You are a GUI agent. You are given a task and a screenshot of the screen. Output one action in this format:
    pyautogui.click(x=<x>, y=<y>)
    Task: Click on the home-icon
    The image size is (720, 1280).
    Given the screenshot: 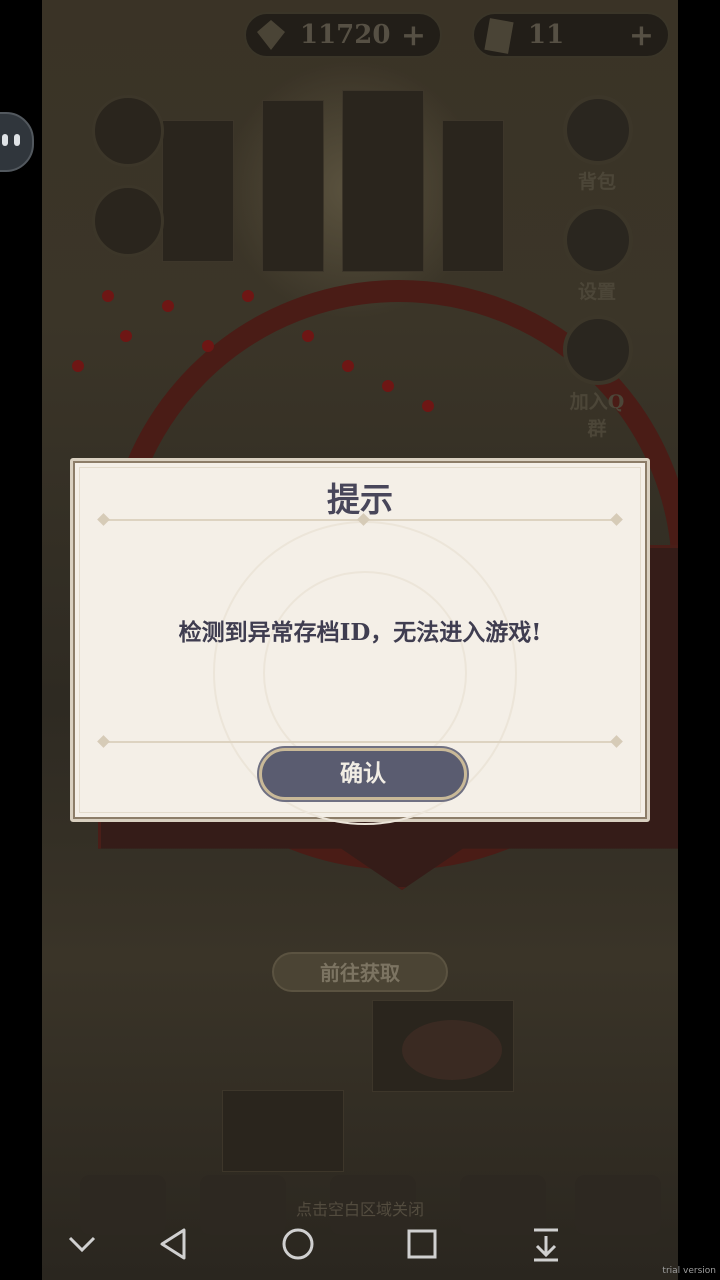 What is the action you would take?
    pyautogui.click(x=298, y=1244)
    